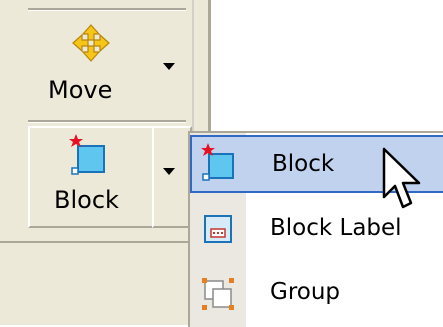 The height and width of the screenshot is (327, 443). Describe the element at coordinates (401, 178) in the screenshot. I see `mouse-cursor-icon` at that location.